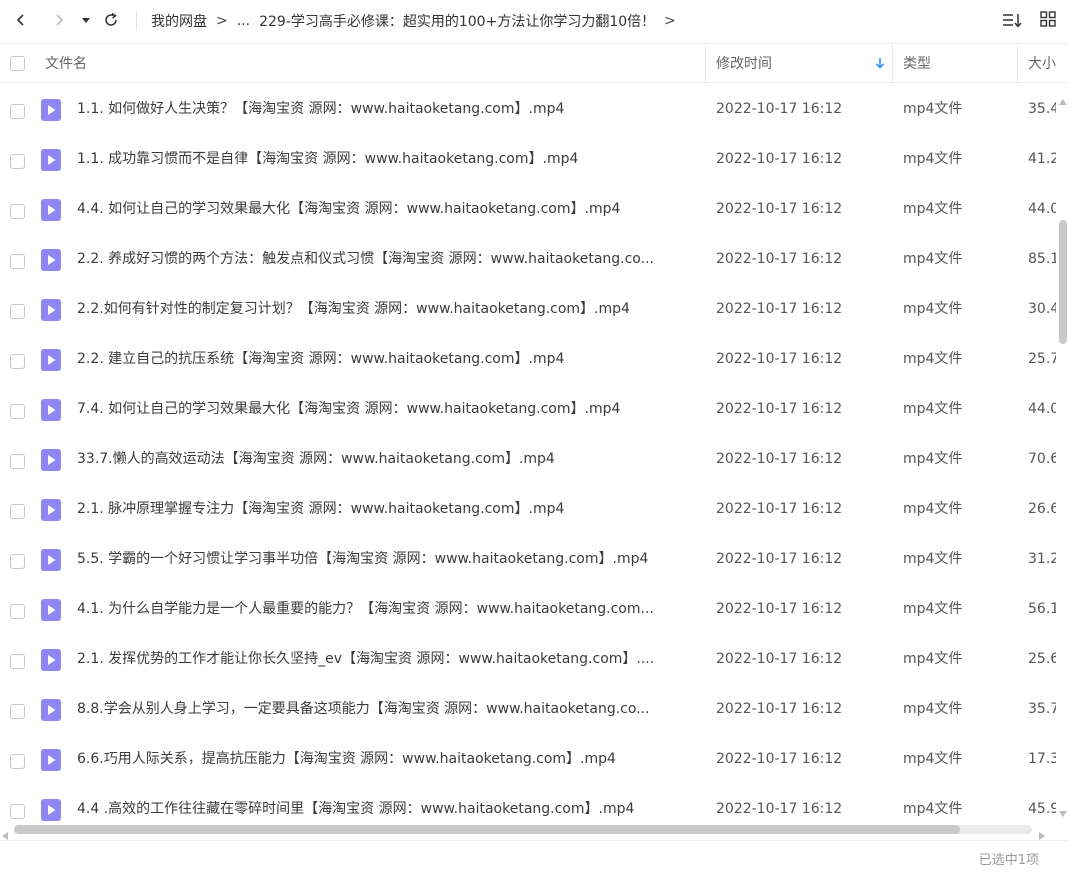 Image resolution: width=1069 pixels, height=880 pixels. I want to click on column-header-size: 大小, so click(1042, 63).